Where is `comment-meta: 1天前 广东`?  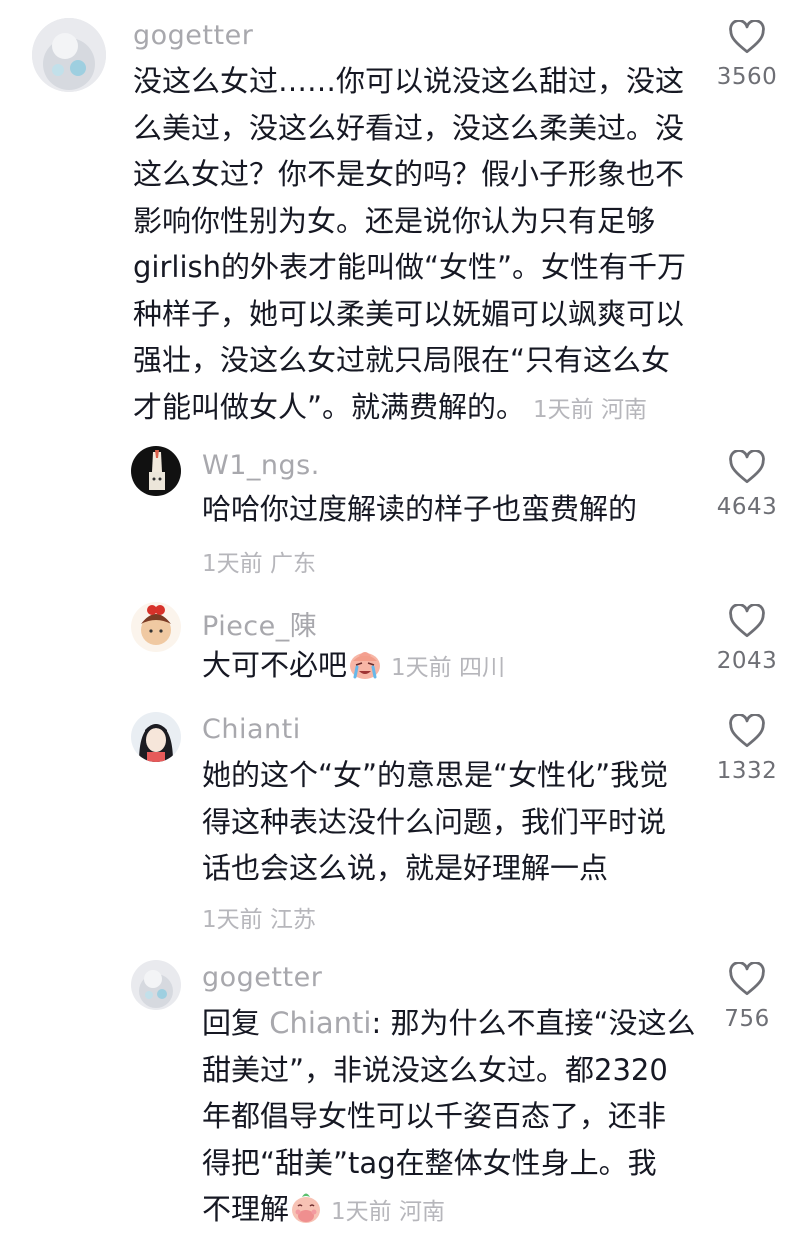 comment-meta: 1天前 广东 is located at coordinates (259, 564).